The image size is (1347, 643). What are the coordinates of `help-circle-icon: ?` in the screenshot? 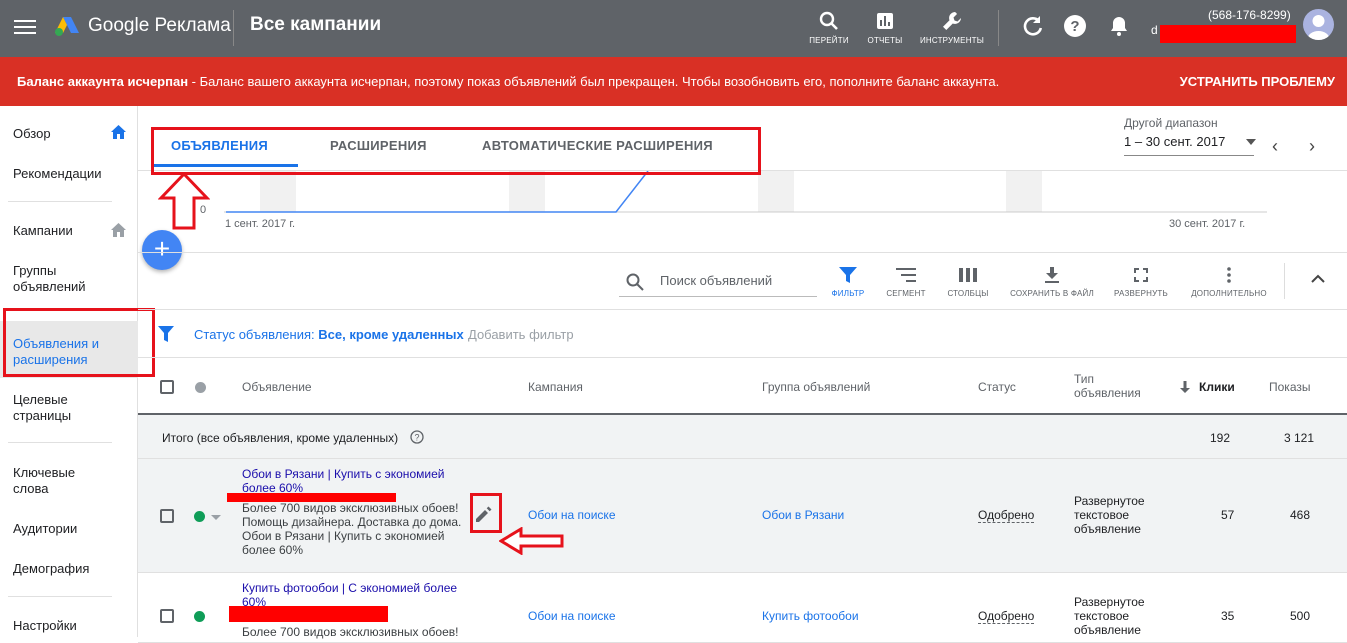 It's located at (417, 437).